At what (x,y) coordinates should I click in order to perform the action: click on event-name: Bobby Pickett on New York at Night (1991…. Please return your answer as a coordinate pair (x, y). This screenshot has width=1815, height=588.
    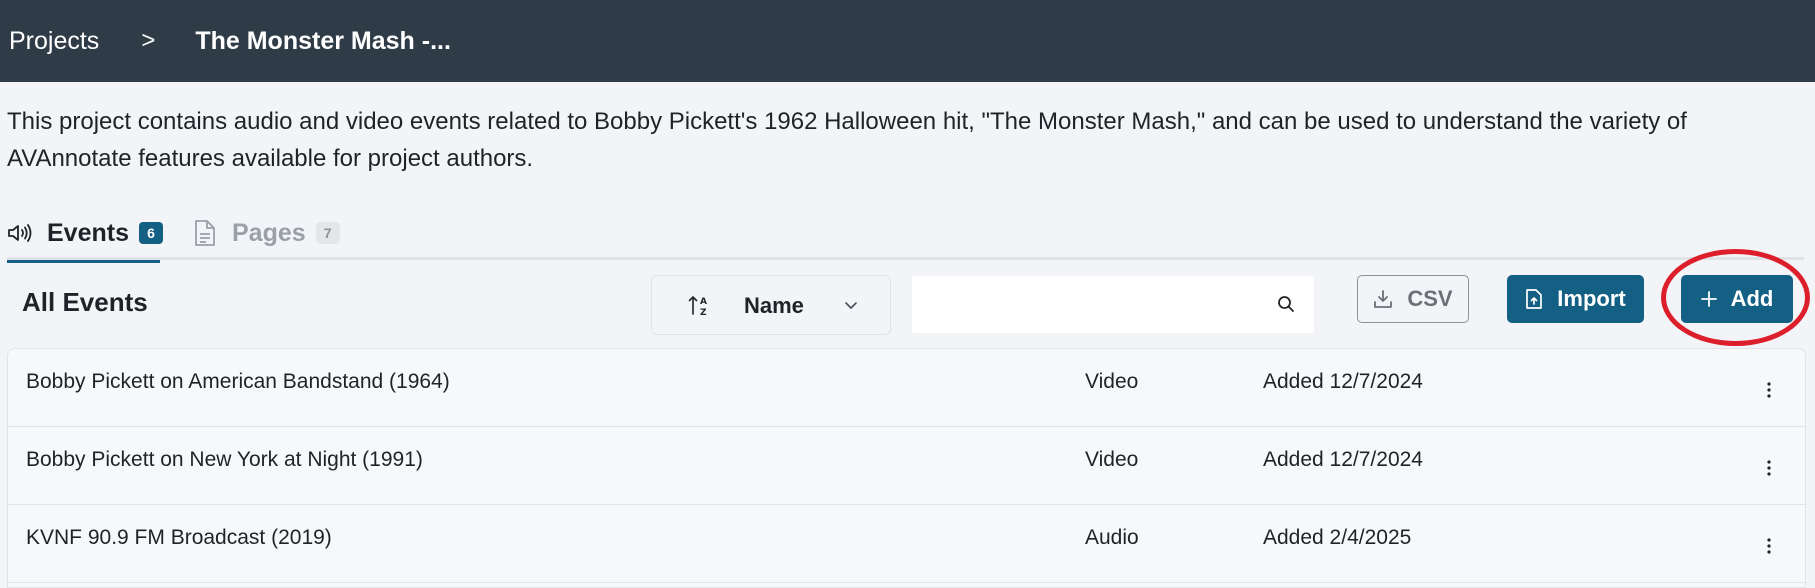
    Looking at the image, I should click on (224, 459).